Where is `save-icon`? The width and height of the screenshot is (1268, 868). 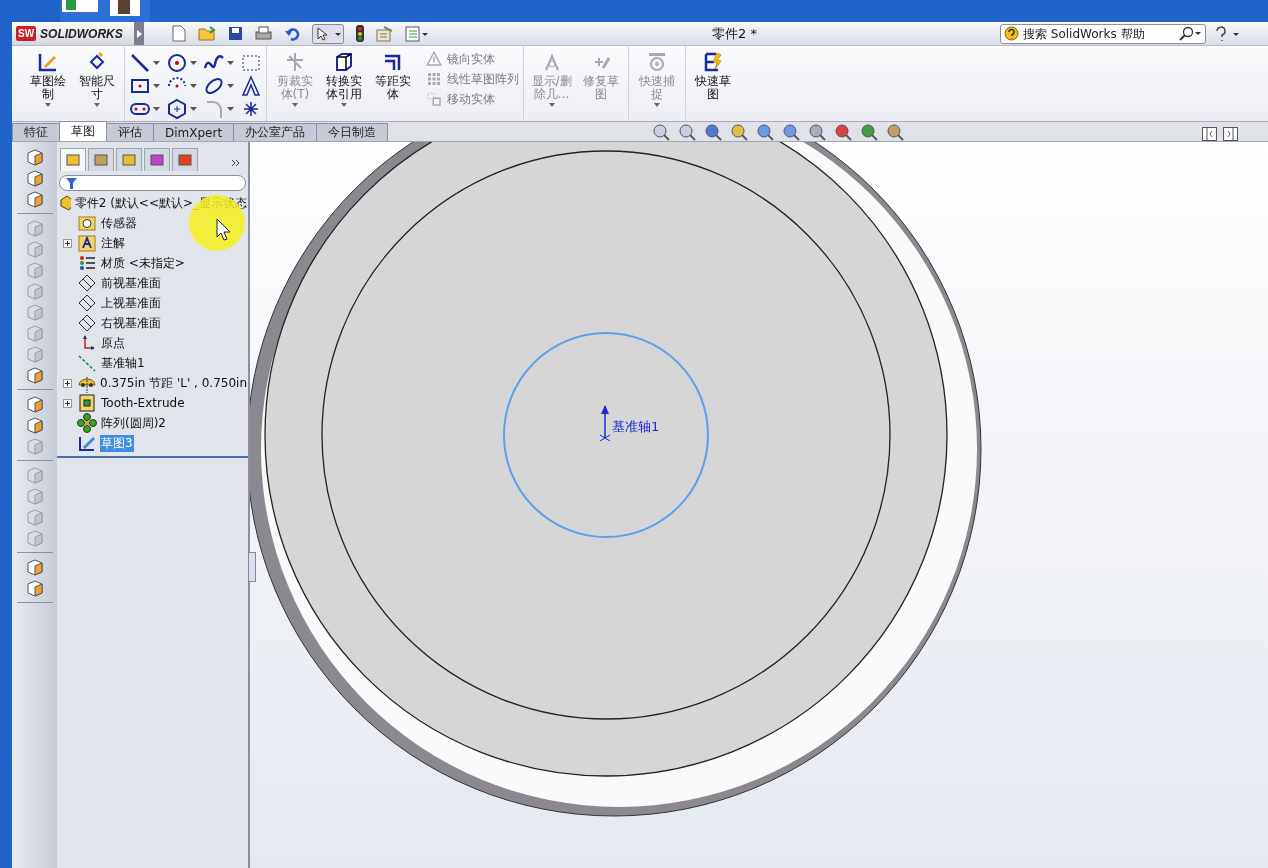 save-icon is located at coordinates (235, 33).